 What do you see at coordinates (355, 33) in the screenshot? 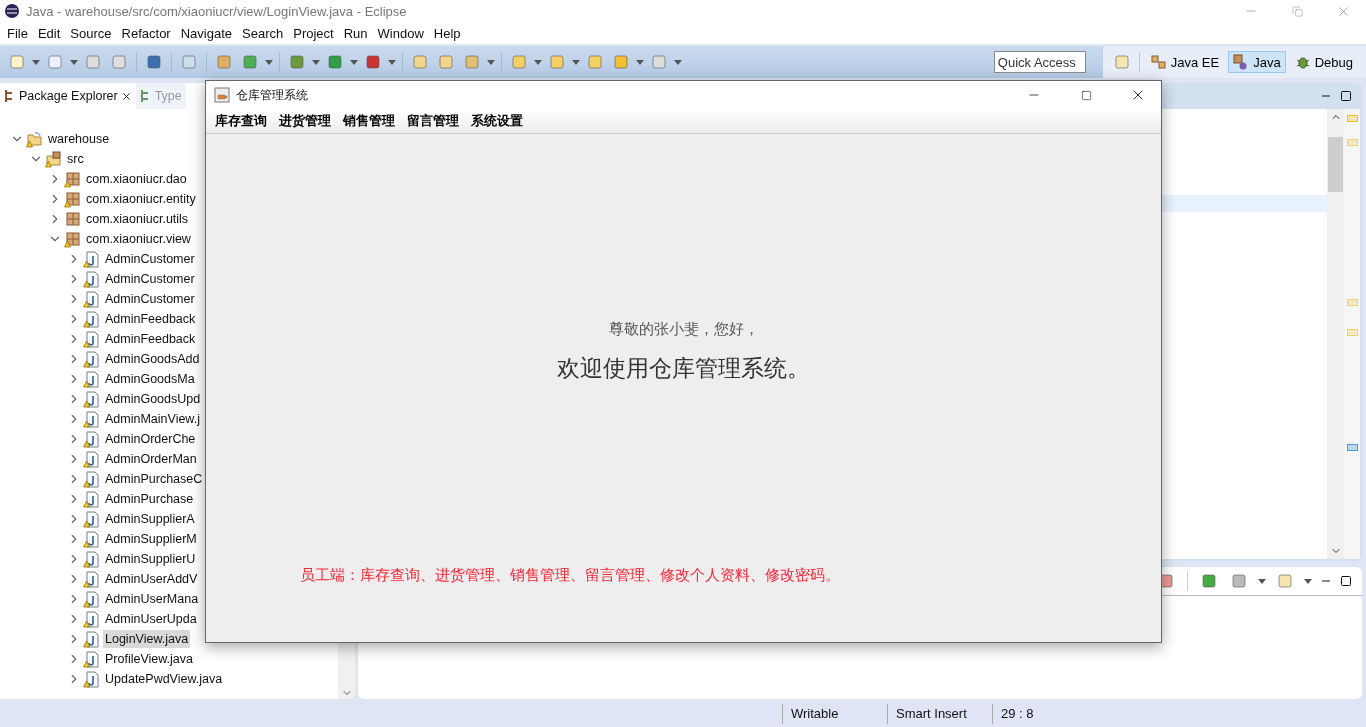
I see `menu-item: Run` at bounding box center [355, 33].